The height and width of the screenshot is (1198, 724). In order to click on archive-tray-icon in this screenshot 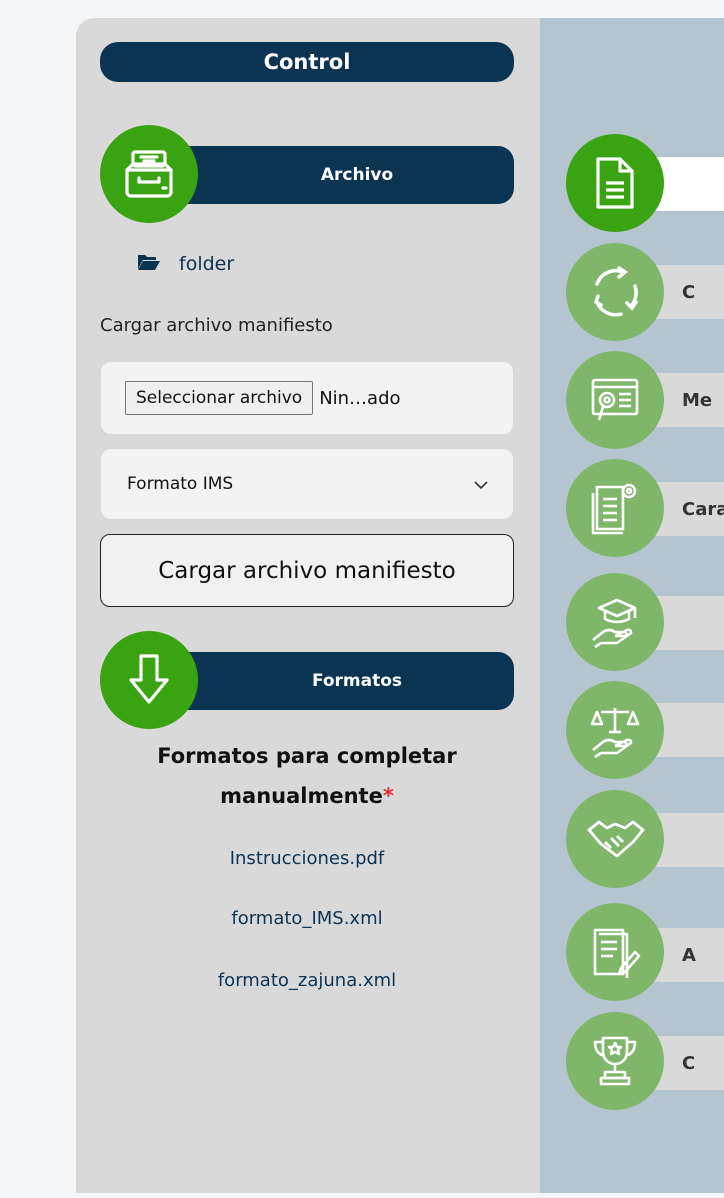, I will do `click(149, 174)`.